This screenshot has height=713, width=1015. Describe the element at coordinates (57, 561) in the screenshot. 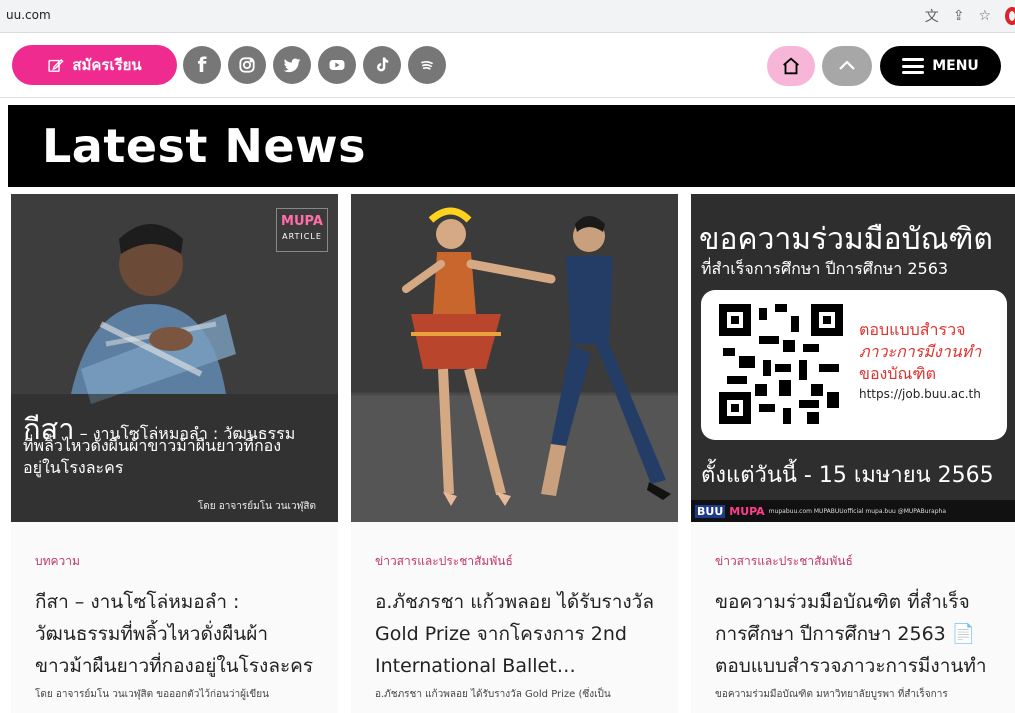

I see `card-category: บทความ` at that location.